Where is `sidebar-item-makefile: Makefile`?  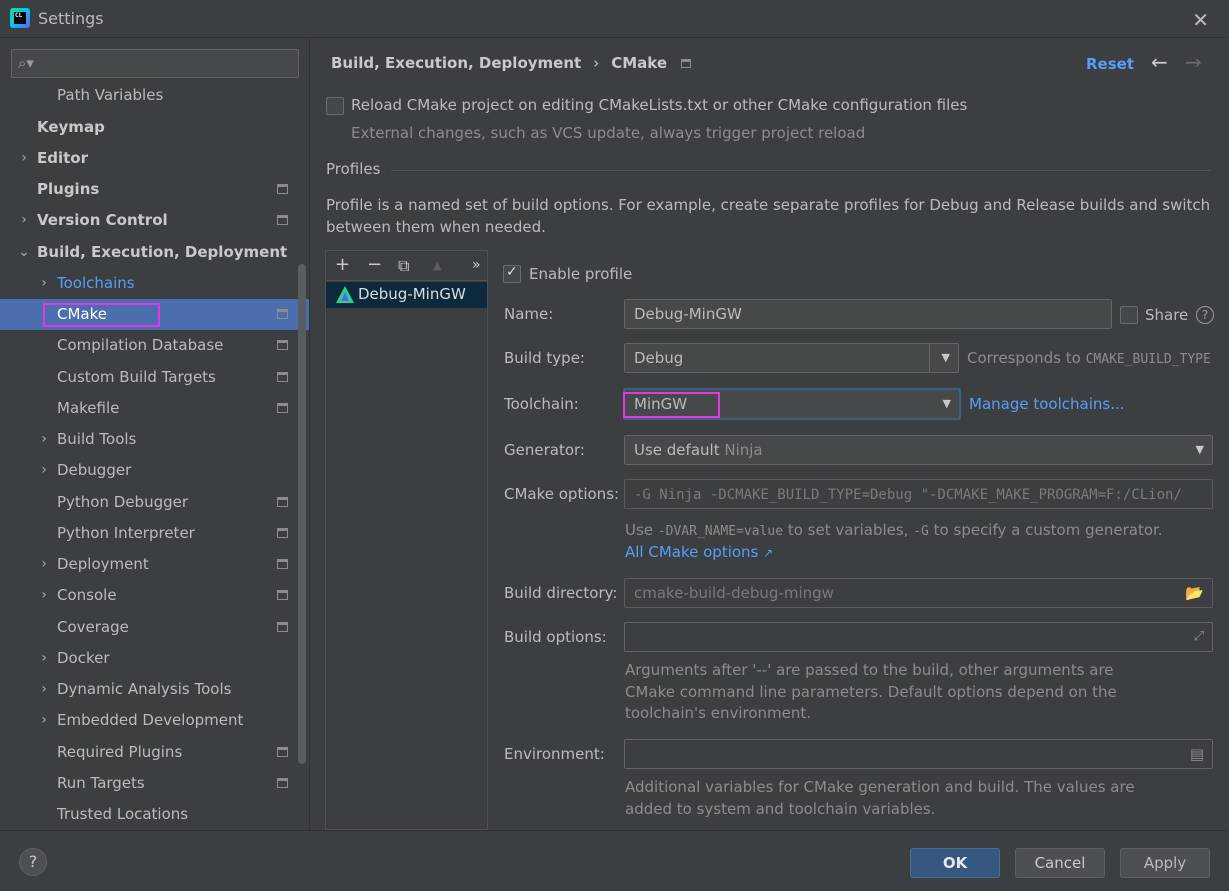 sidebar-item-makefile: Makefile is located at coordinates (154, 408).